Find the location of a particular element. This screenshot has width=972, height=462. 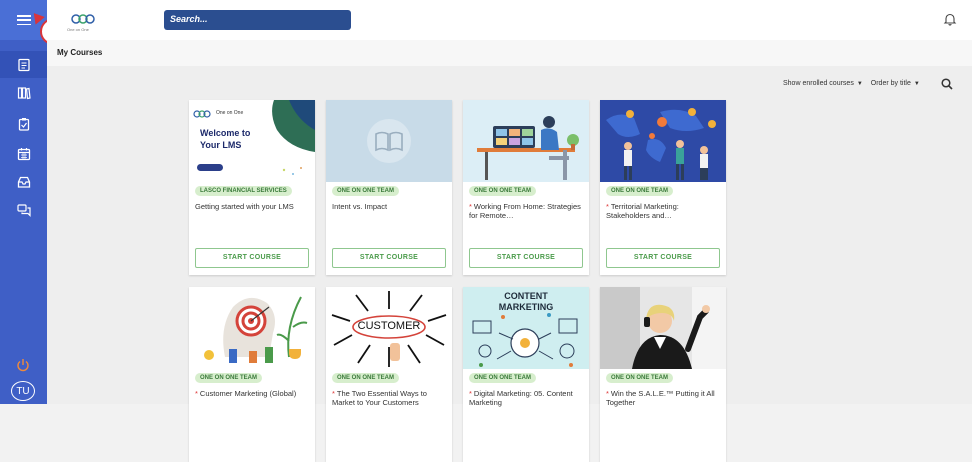

clipboard-icon is located at coordinates (23, 124).